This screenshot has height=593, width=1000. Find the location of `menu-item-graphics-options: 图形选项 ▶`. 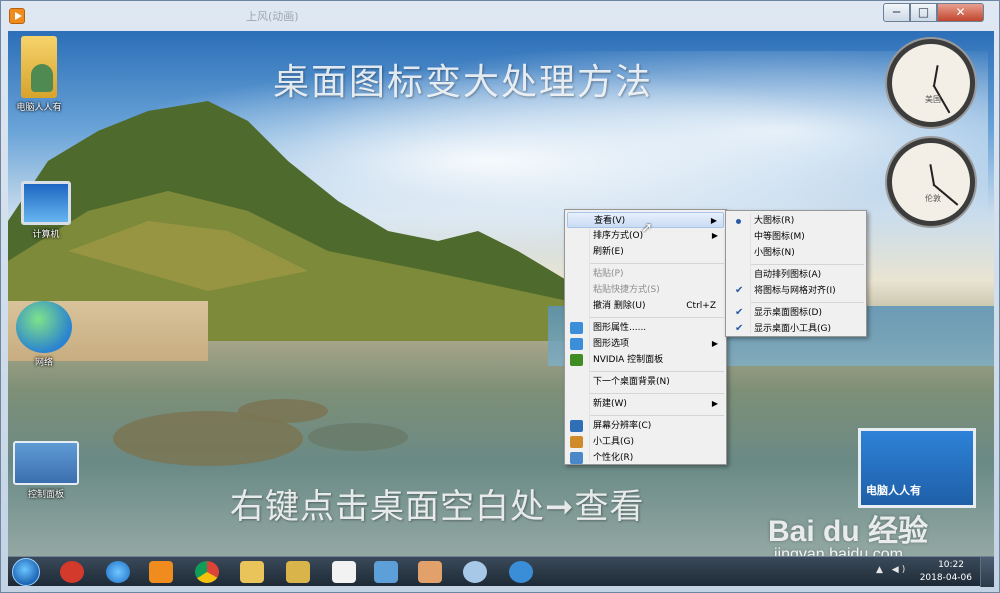

menu-item-graphics-options: 图形选项 ▶ is located at coordinates (645, 344).